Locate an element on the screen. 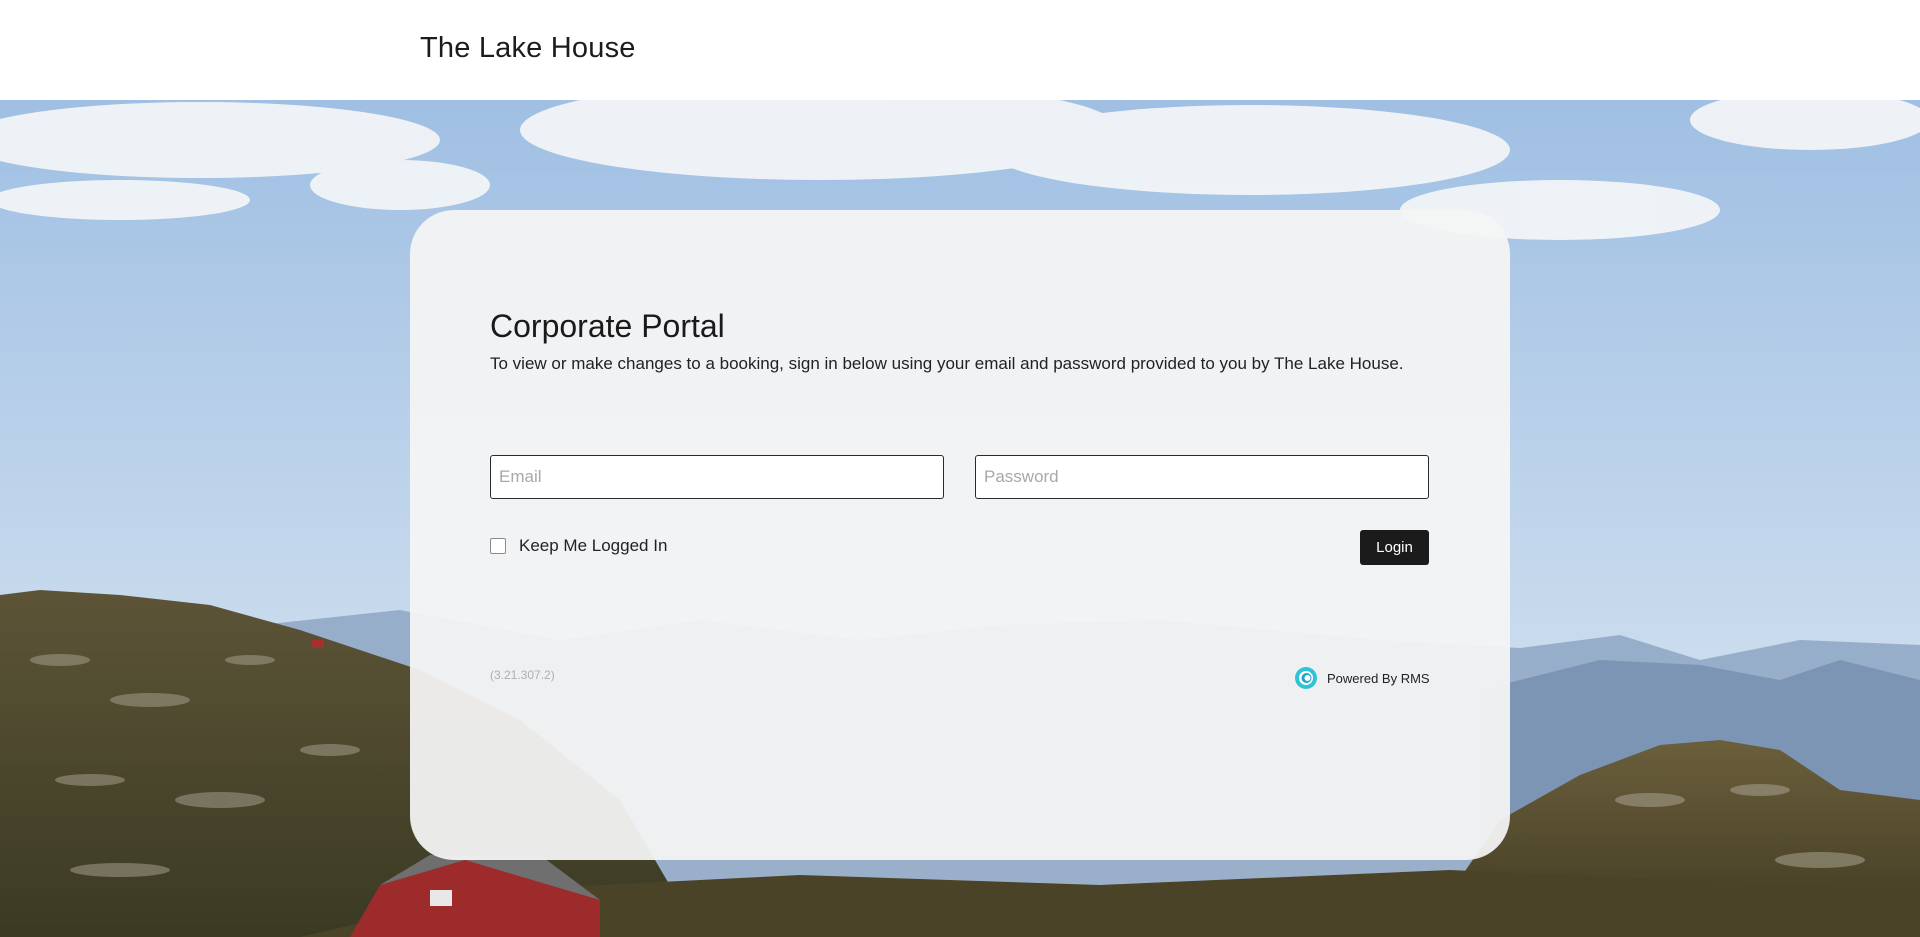 Image resolution: width=1920 pixels, height=937 pixels. powered-by-label: Powered By RMS is located at coordinates (1378, 678).